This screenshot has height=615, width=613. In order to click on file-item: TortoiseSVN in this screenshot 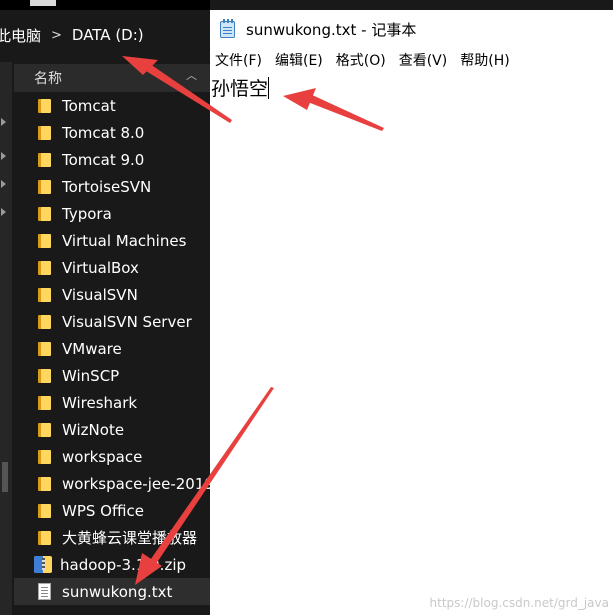, I will do `click(112, 186)`.